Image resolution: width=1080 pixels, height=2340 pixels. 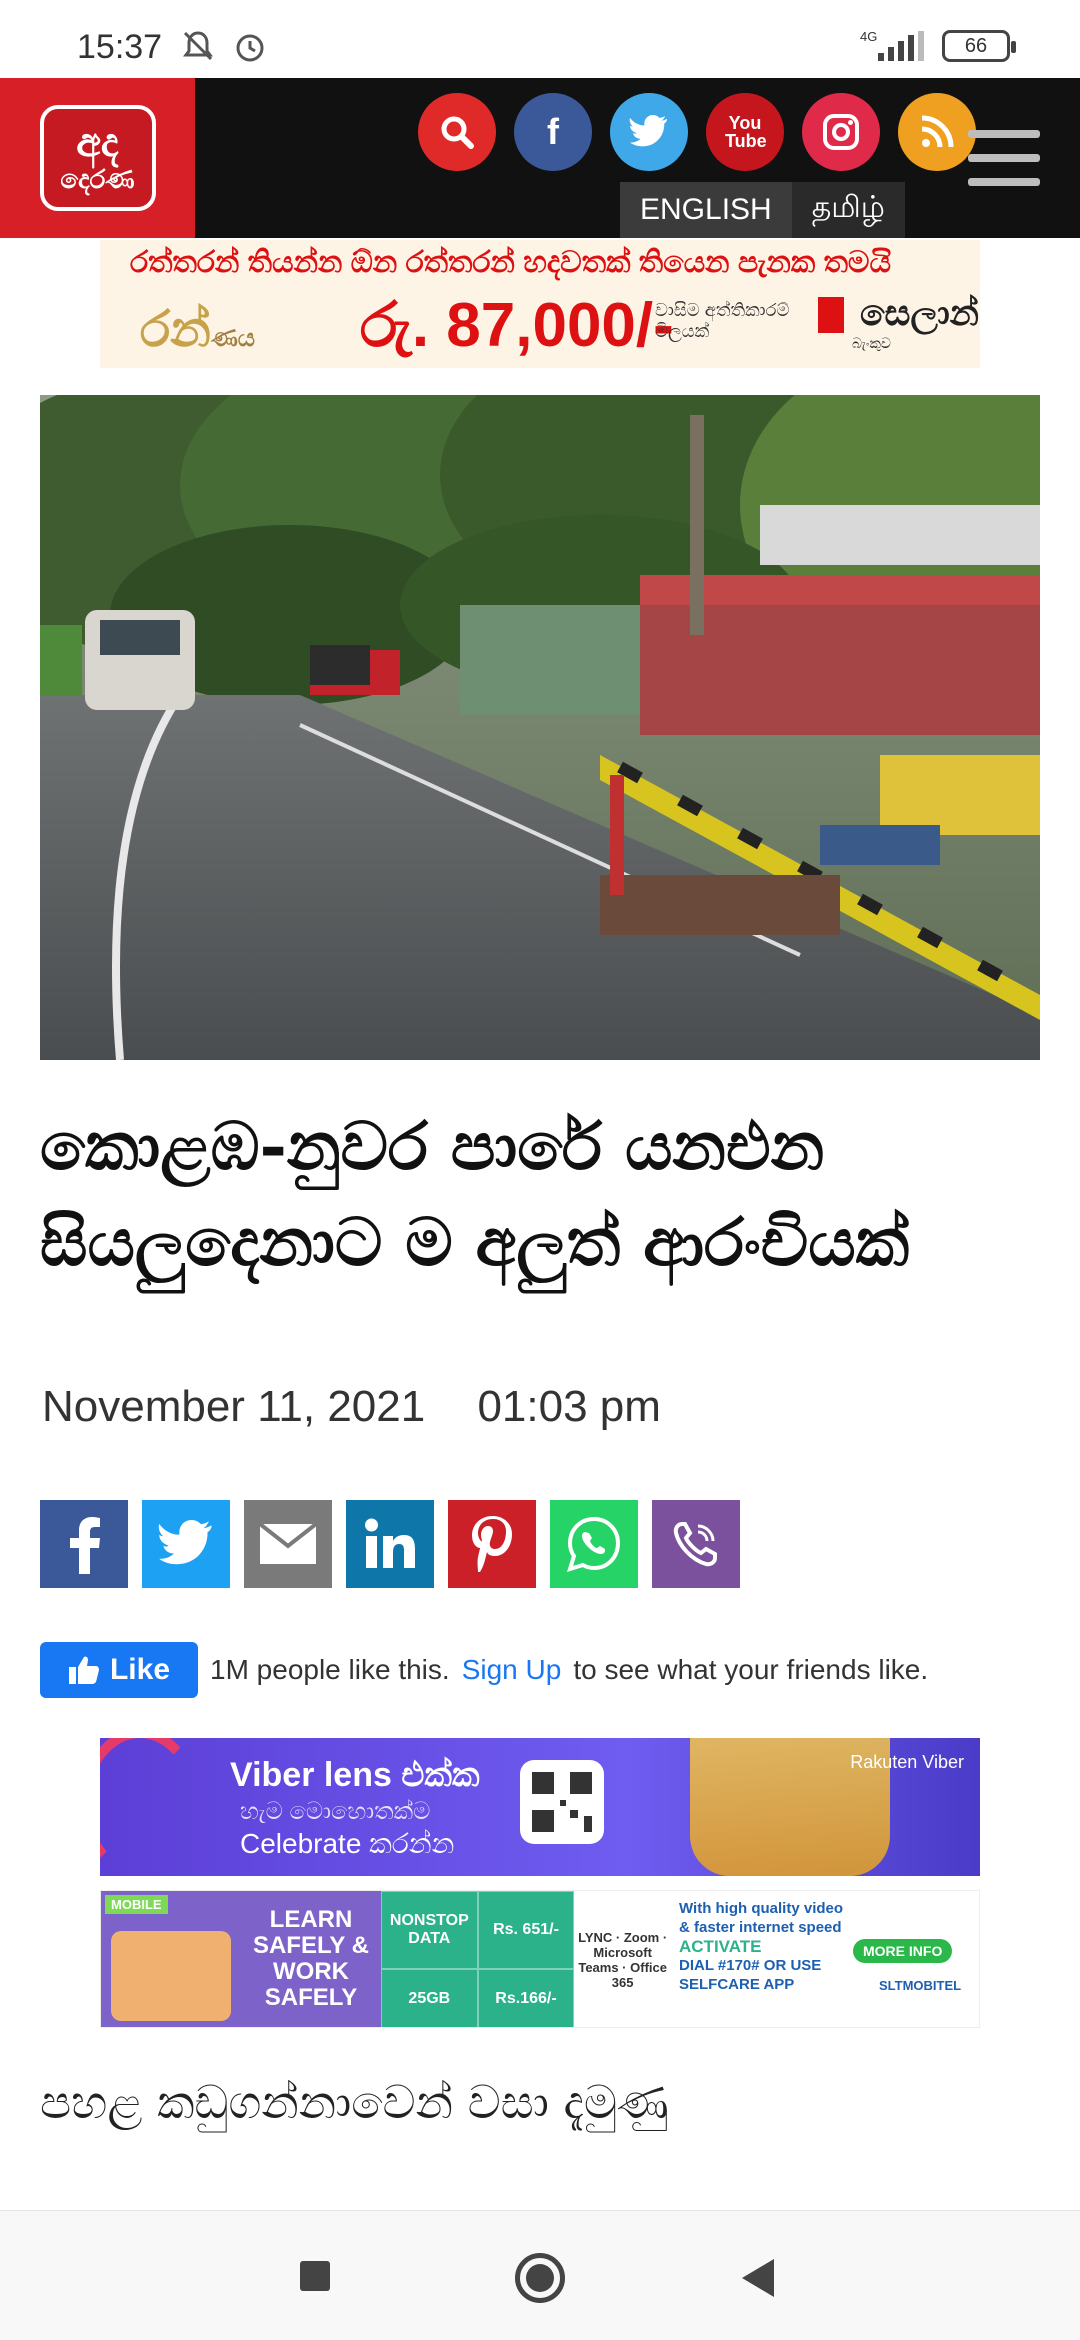 I want to click on search-icon, so click(x=457, y=132).